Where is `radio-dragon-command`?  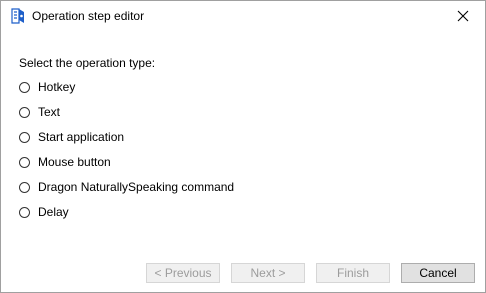
radio-dragon-command is located at coordinates (24, 187).